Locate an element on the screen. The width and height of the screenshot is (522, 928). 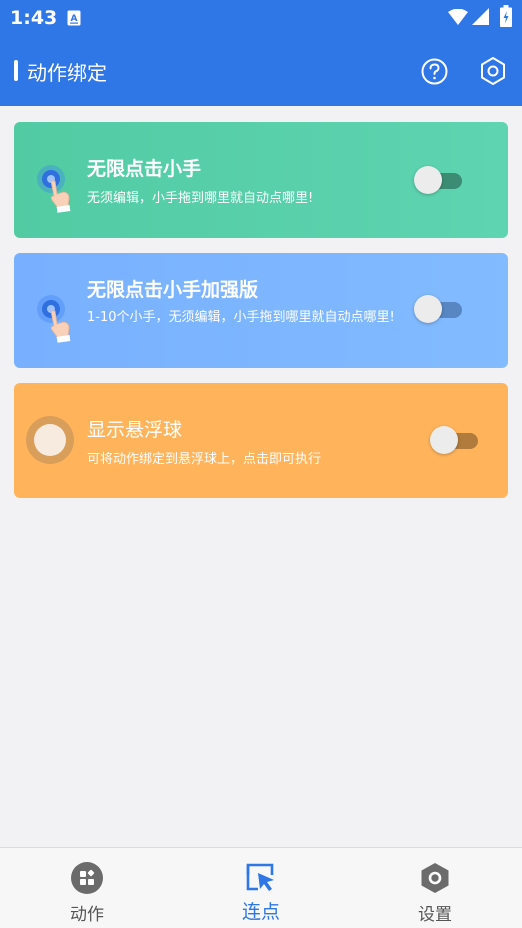
floating-ball-icon is located at coordinates (50, 440).